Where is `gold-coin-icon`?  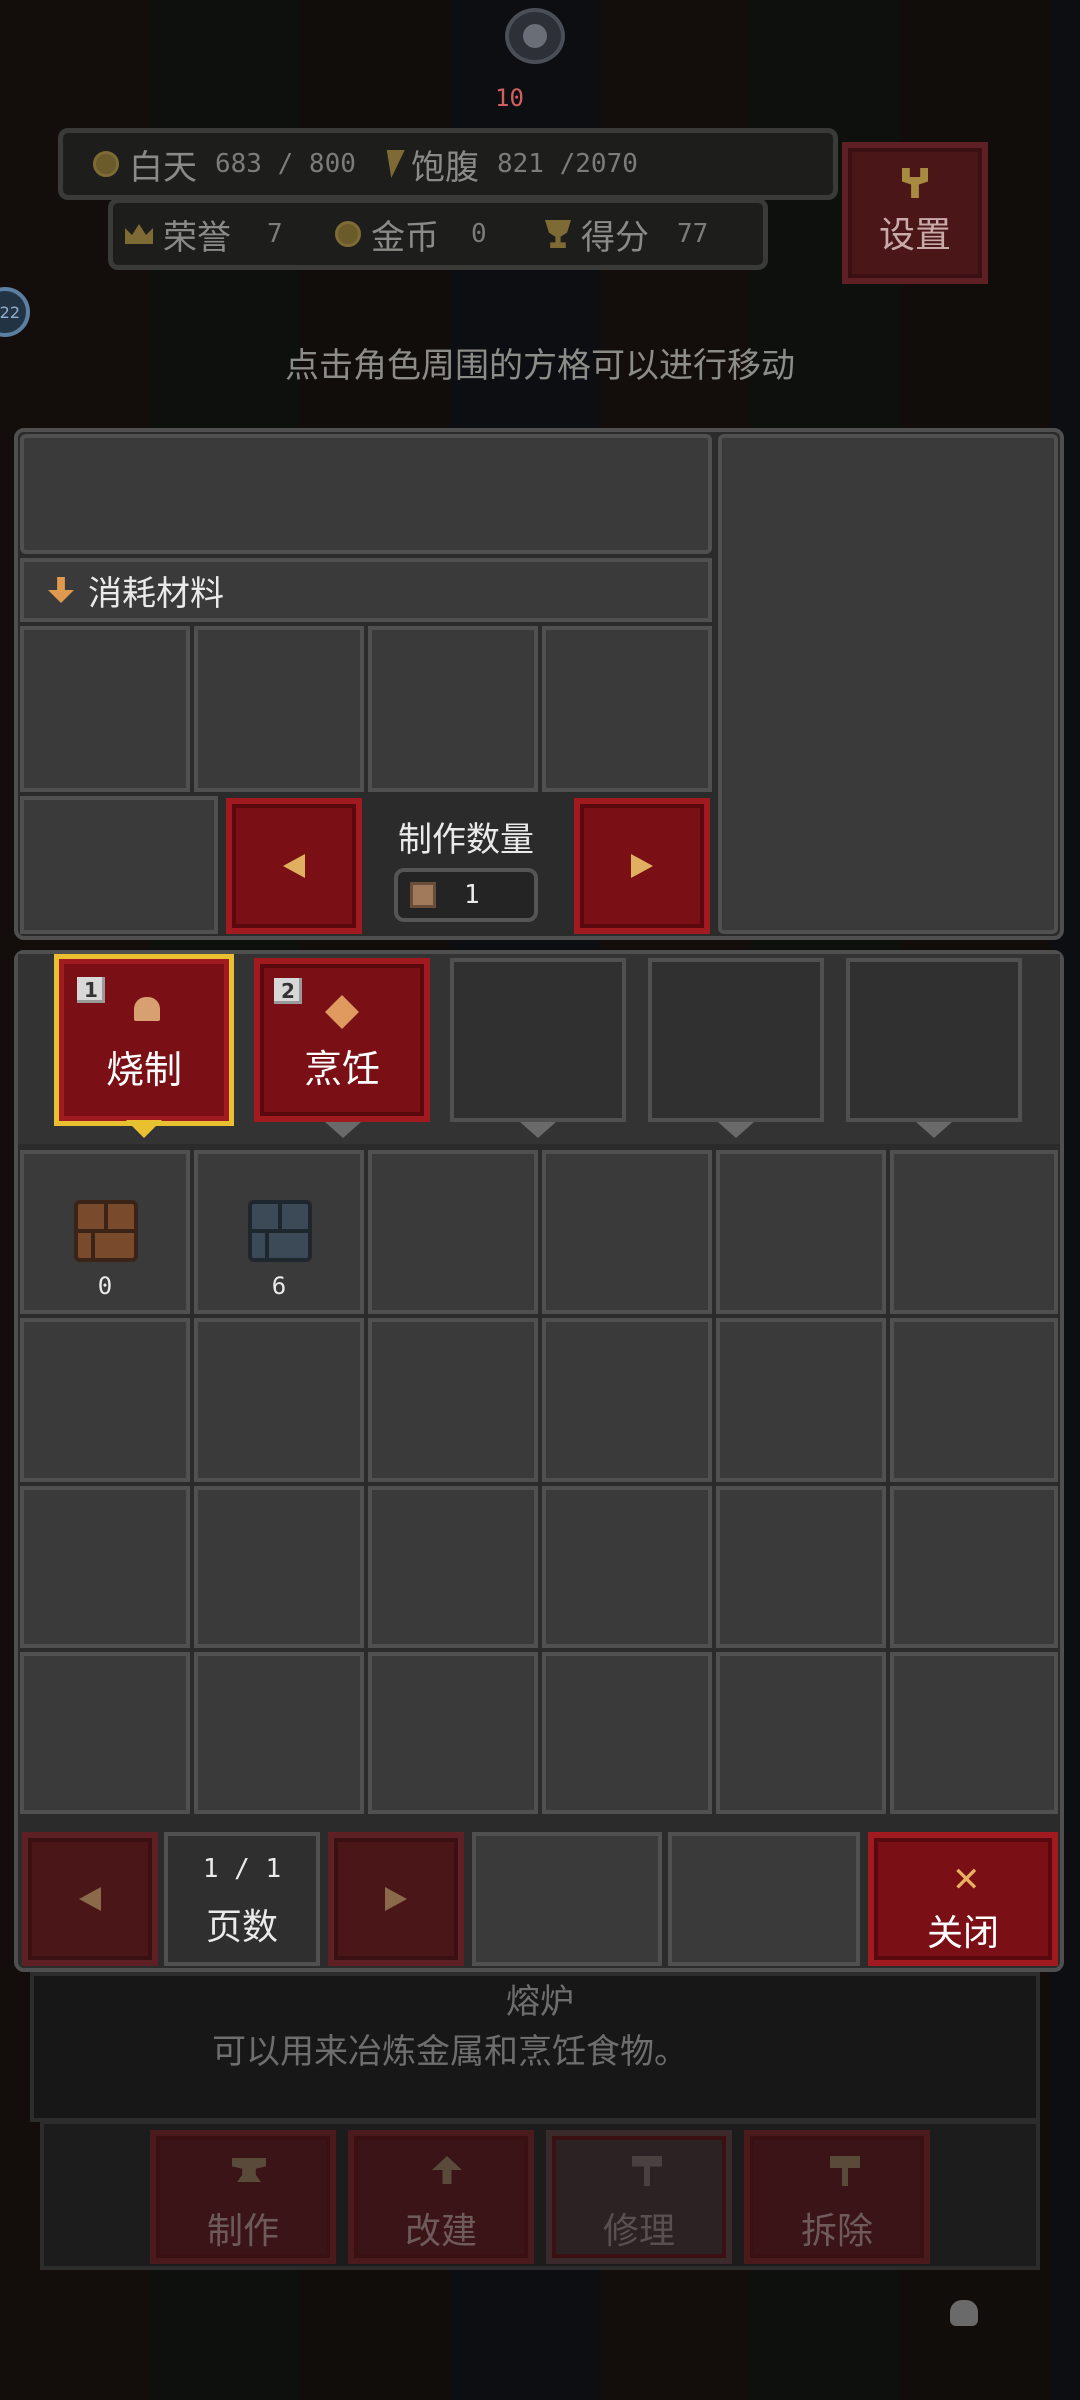 gold-coin-icon is located at coordinates (348, 234).